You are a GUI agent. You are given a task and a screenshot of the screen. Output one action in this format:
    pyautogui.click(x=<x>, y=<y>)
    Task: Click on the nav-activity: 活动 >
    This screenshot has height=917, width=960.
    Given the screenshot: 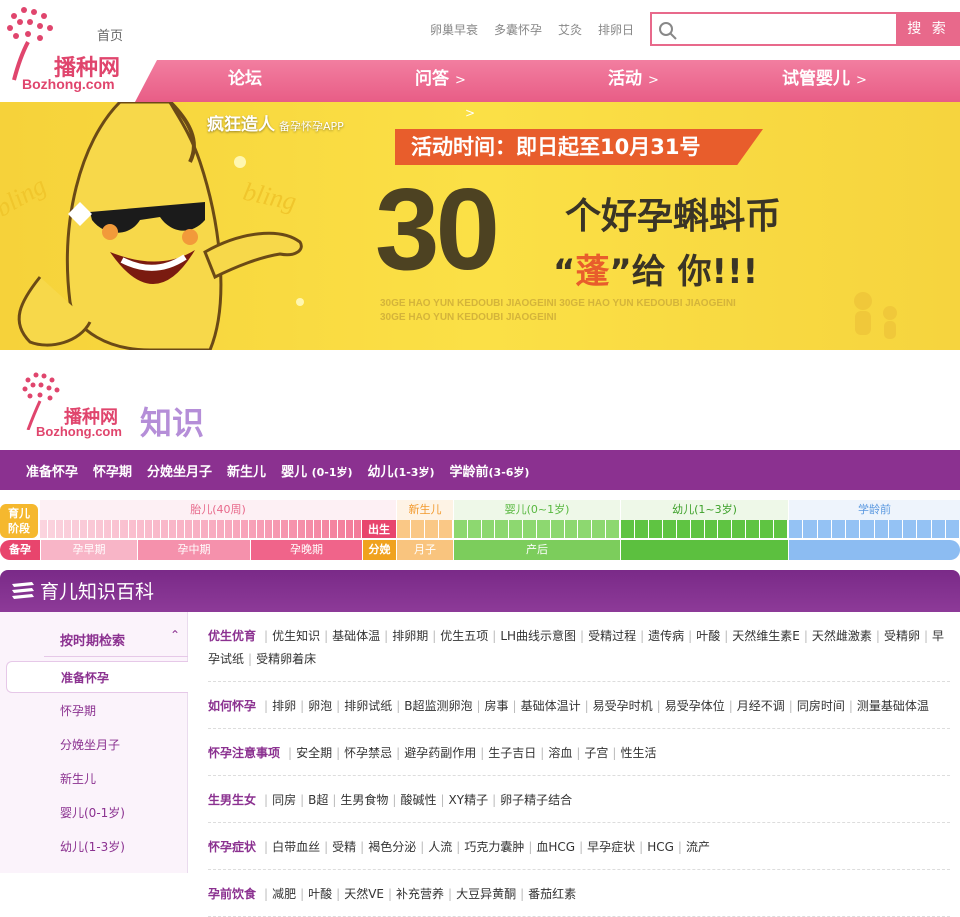 What is the action you would take?
    pyautogui.click(x=633, y=81)
    